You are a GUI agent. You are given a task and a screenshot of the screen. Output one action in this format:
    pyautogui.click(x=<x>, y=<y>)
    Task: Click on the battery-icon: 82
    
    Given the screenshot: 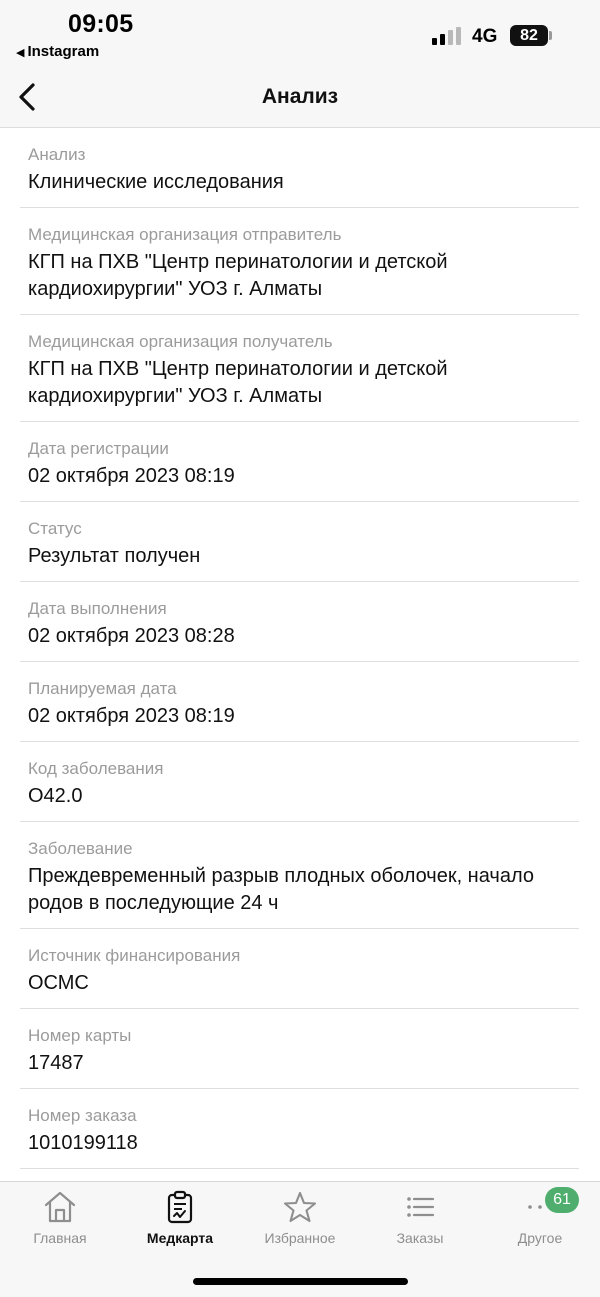 What is the action you would take?
    pyautogui.click(x=529, y=35)
    